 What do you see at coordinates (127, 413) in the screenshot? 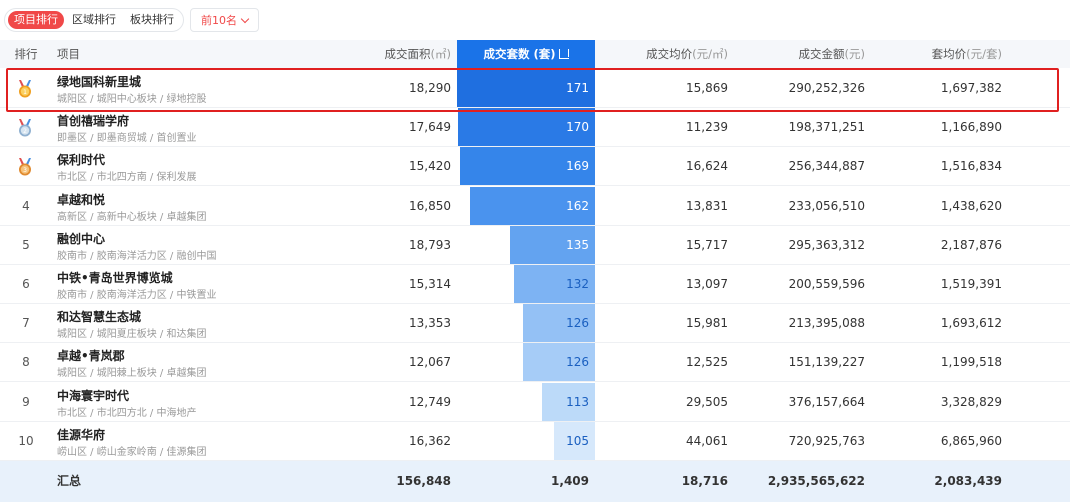
I see `project-location: 市北区 / 市北四方北 / 中海地产` at bounding box center [127, 413].